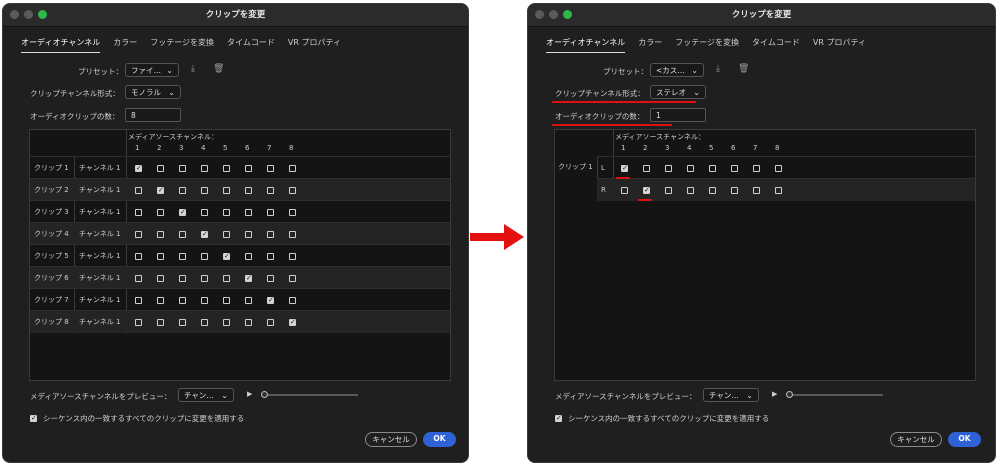 The height and width of the screenshot is (467, 998). I want to click on tab-vr-properties: VR プロパティ, so click(839, 45).